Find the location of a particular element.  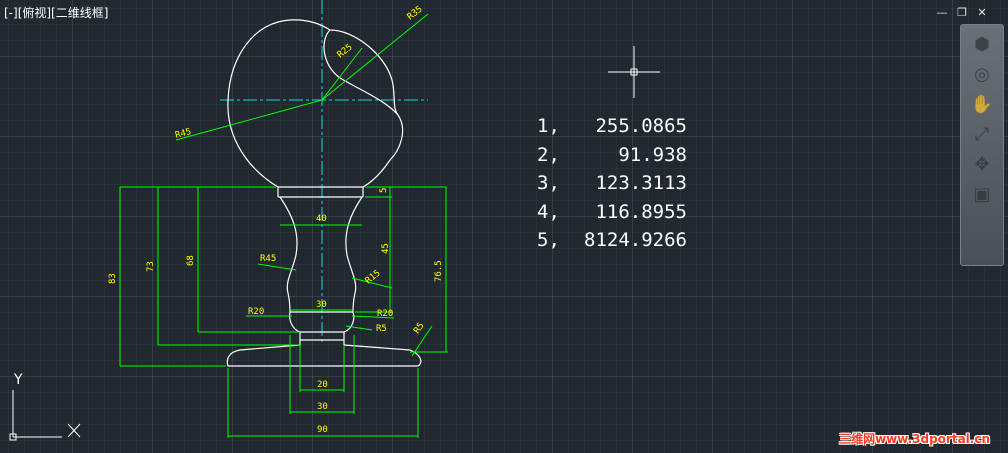

coord-value: 8124.9266 is located at coordinates (635, 240).